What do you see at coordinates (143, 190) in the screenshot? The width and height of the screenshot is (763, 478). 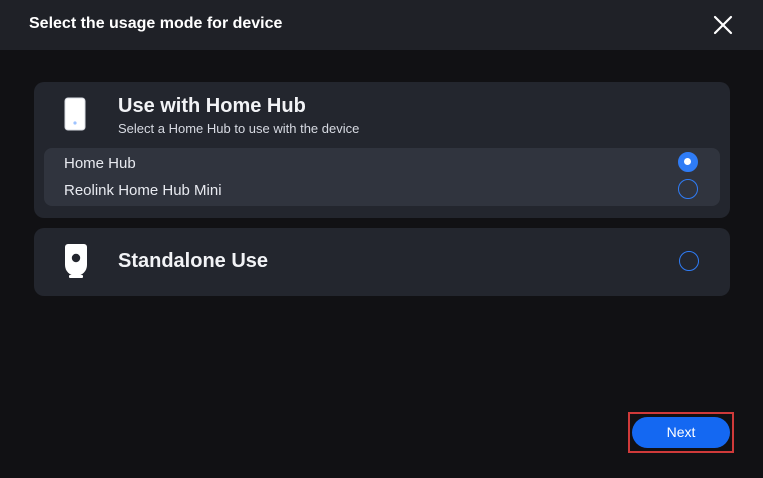 I see `list-item-label: Reolink Home Hub Mini` at bounding box center [143, 190].